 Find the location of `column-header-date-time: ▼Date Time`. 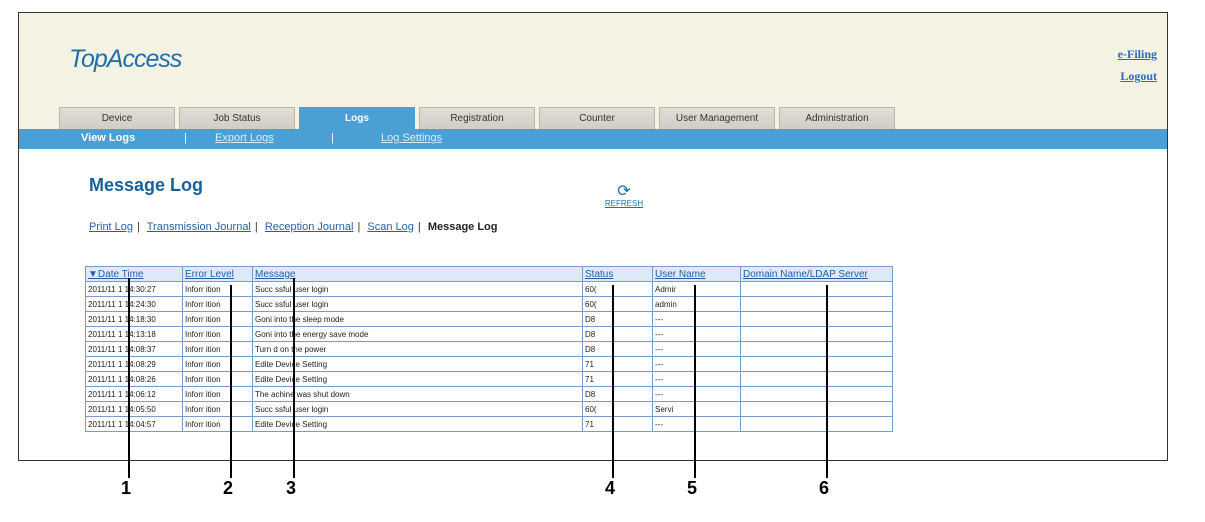

column-header-date-time: ▼Date Time is located at coordinates (134, 274).